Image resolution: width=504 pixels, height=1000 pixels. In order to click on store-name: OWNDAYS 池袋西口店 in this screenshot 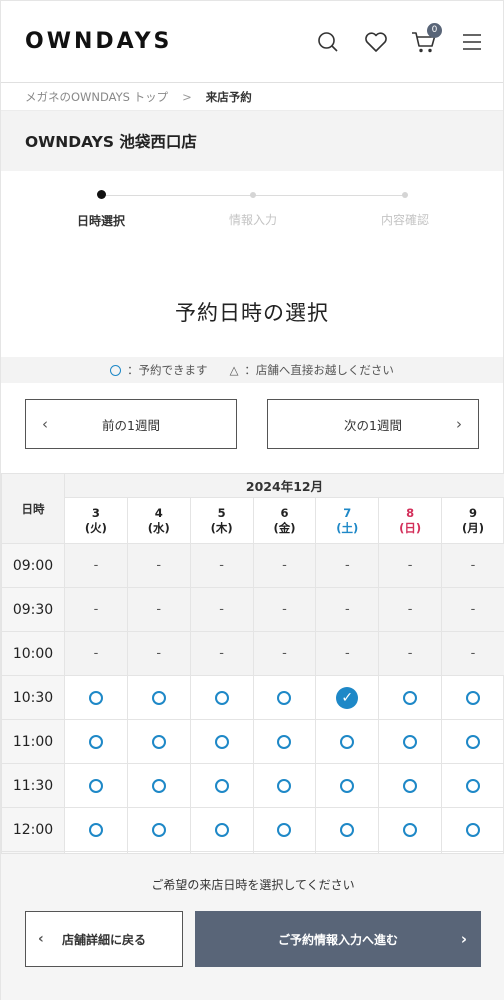, I will do `click(252, 141)`.